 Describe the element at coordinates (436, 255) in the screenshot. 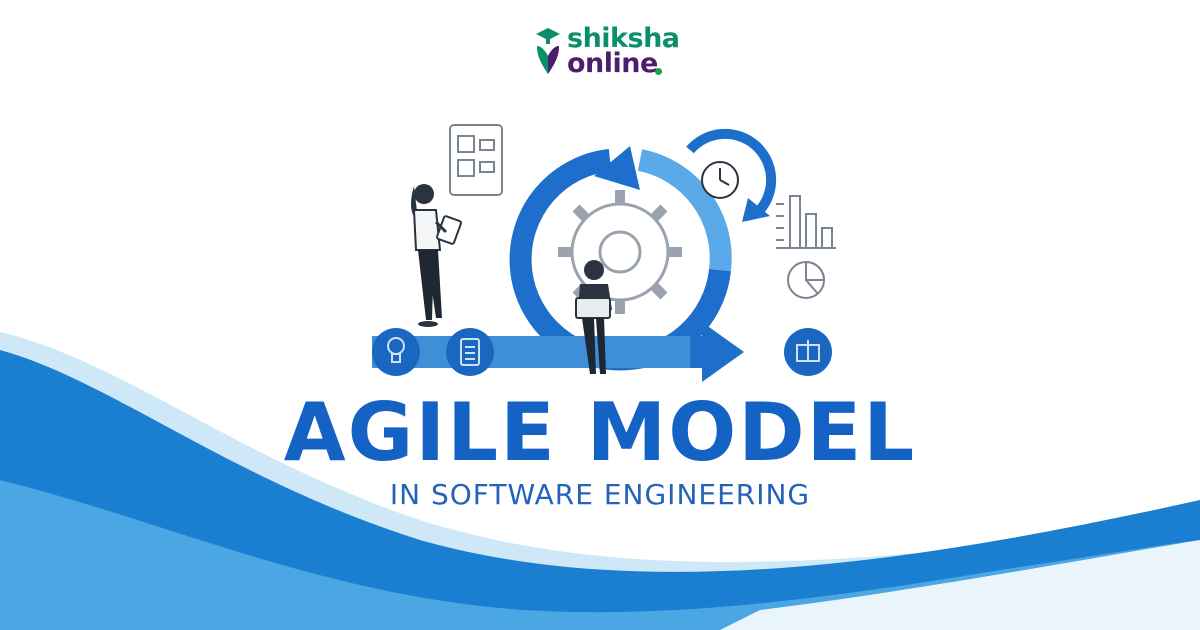

I see `standing-person` at that location.